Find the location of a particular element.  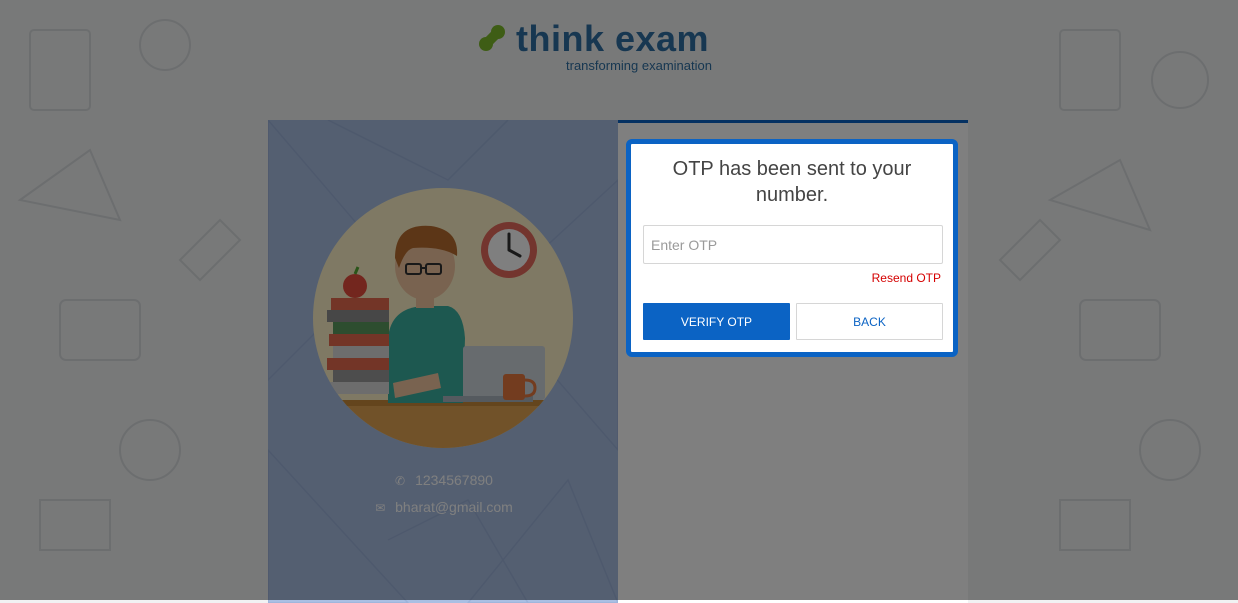

verify-otp-button: VERIFY OTP is located at coordinates (716, 321).